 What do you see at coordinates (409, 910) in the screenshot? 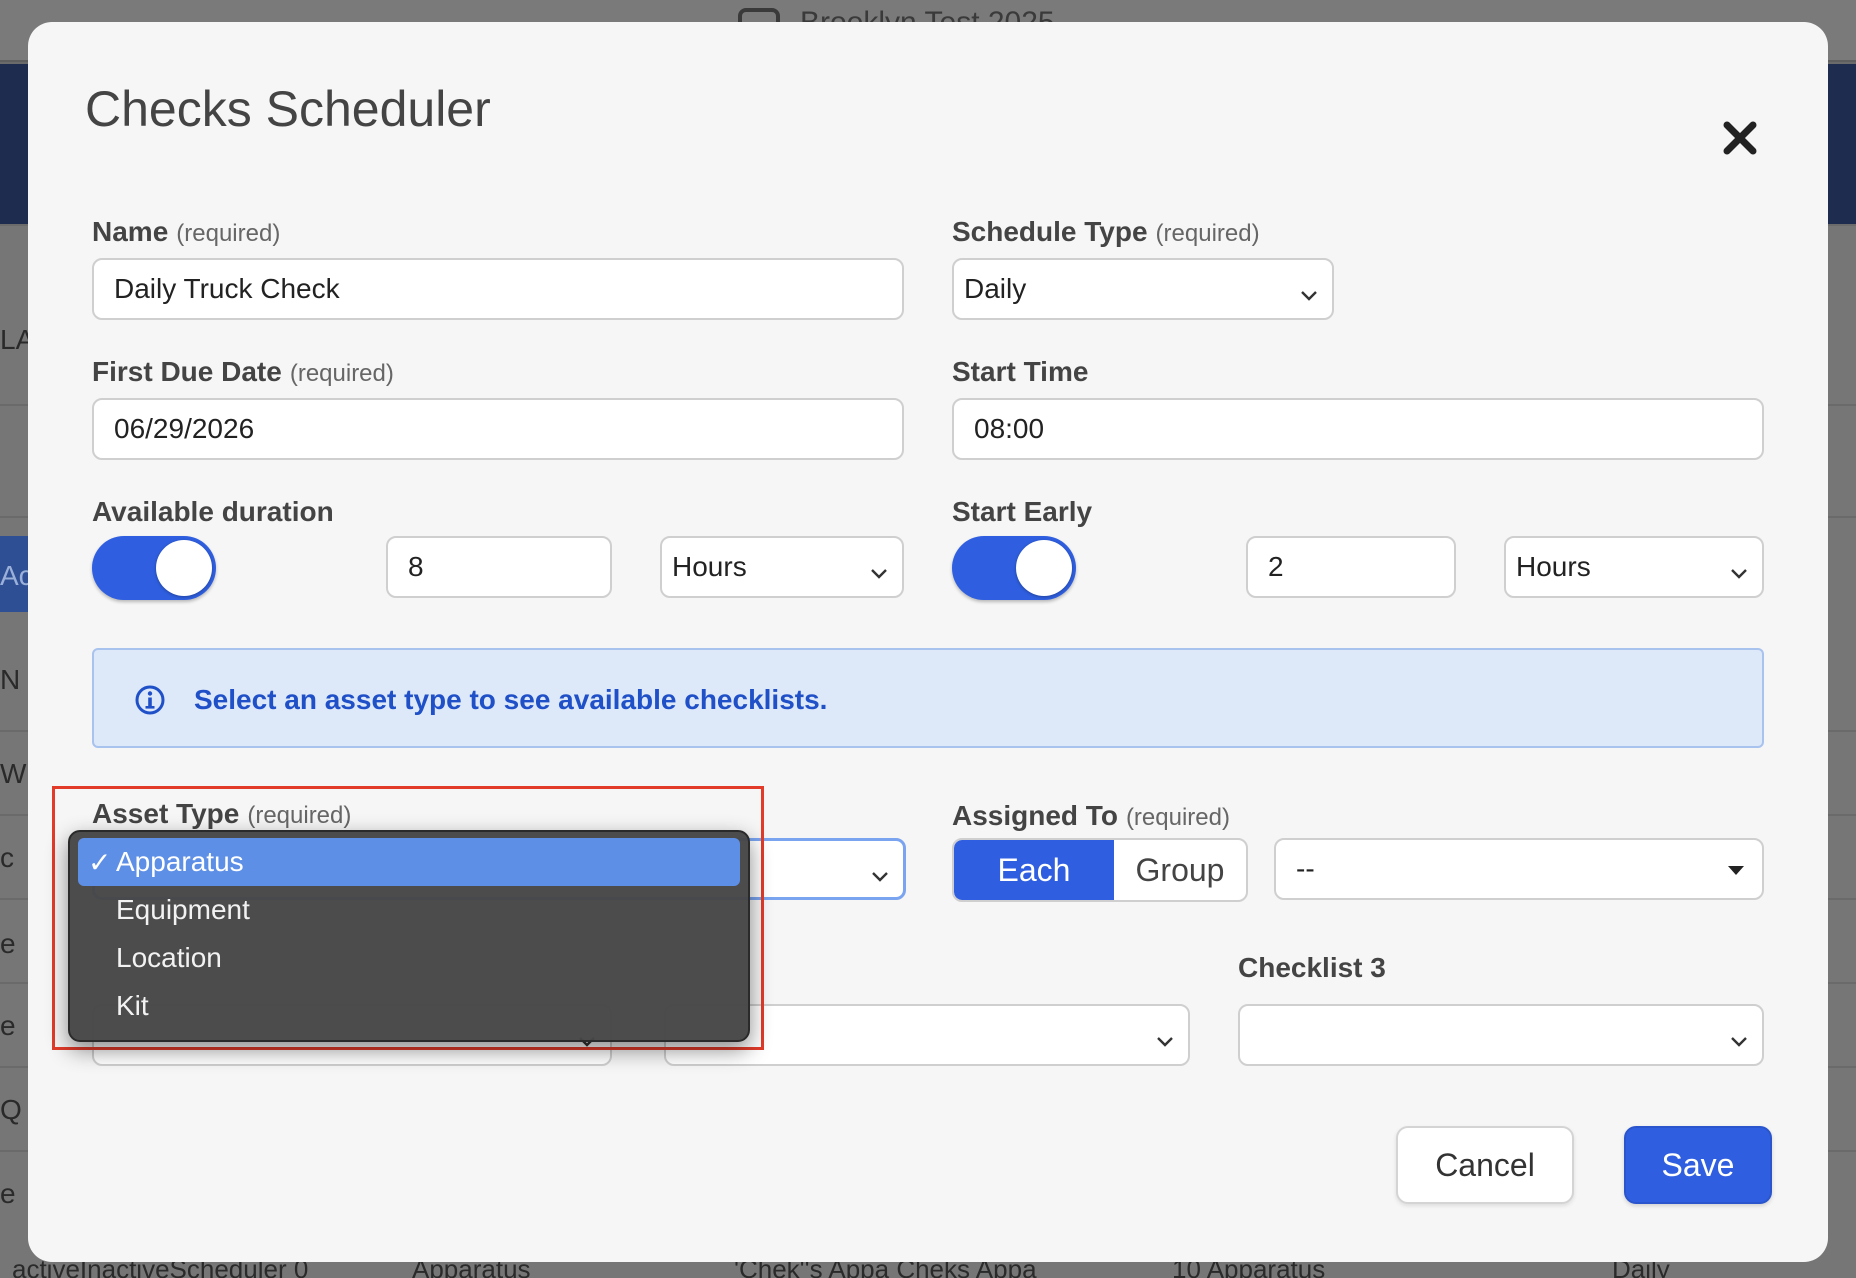
I see `dropdown-option-equipment: Equipment` at bounding box center [409, 910].